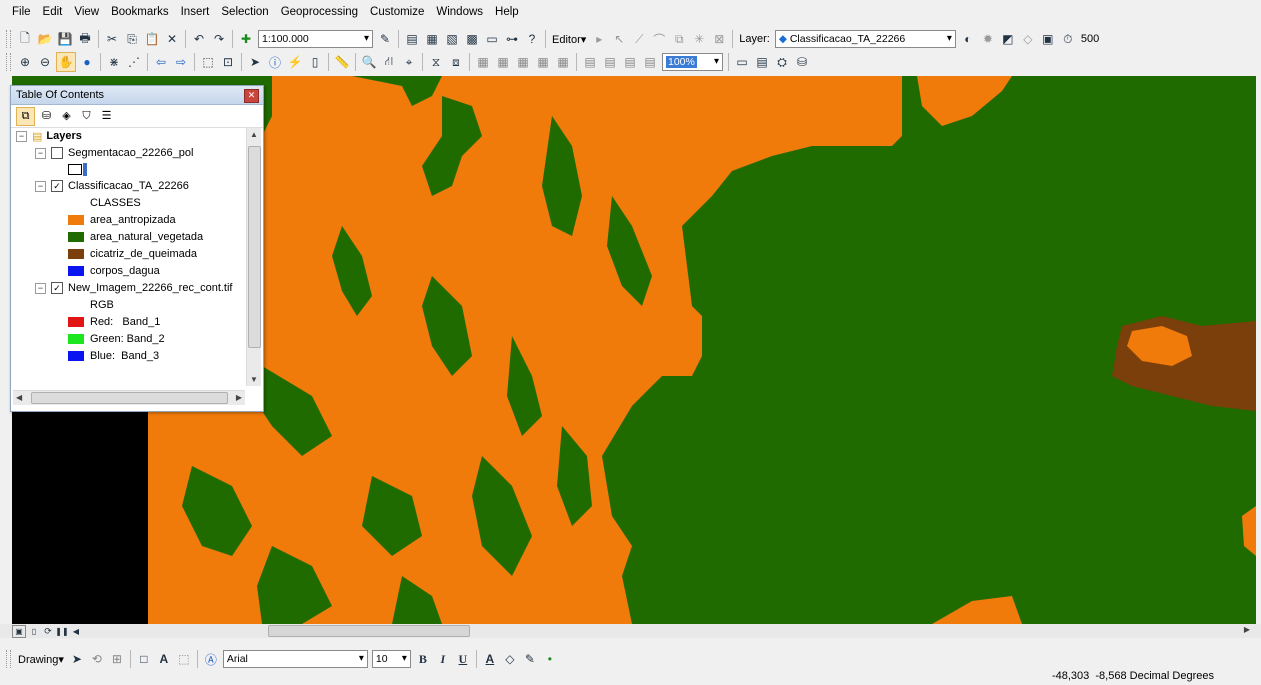  I want to click on zoom-whole-page-icon: ⊞, so click(117, 659).